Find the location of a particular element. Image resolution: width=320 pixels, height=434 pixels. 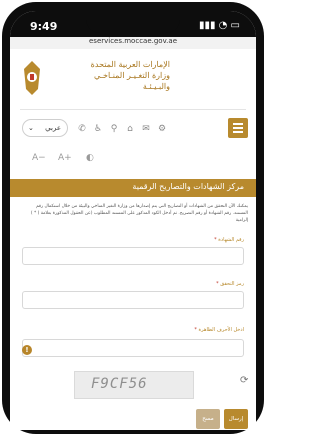

ministry-line-1: الإمارات العربية المتحدة is located at coordinates (130, 64).